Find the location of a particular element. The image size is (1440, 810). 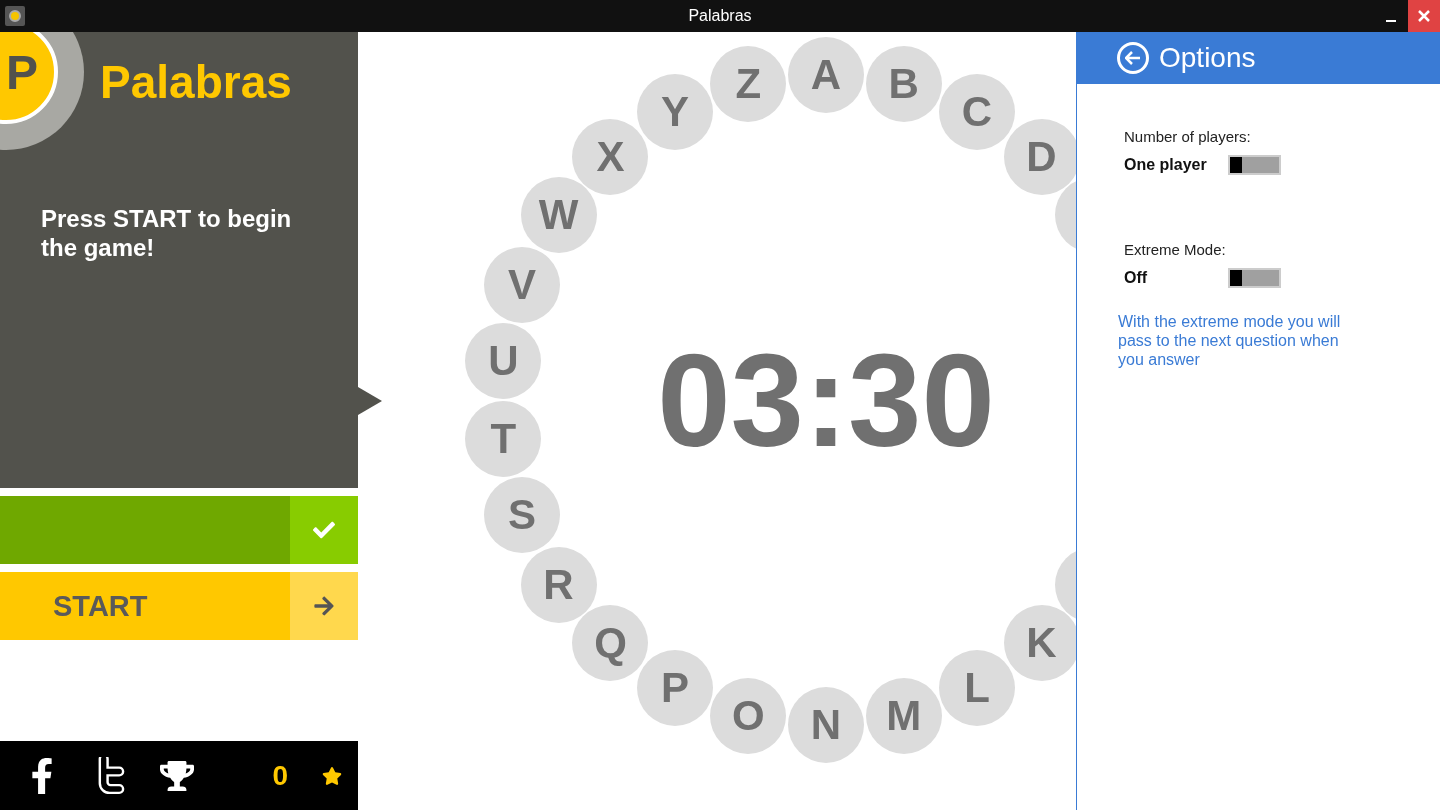

letter-circle: X is located at coordinates (610, 156).